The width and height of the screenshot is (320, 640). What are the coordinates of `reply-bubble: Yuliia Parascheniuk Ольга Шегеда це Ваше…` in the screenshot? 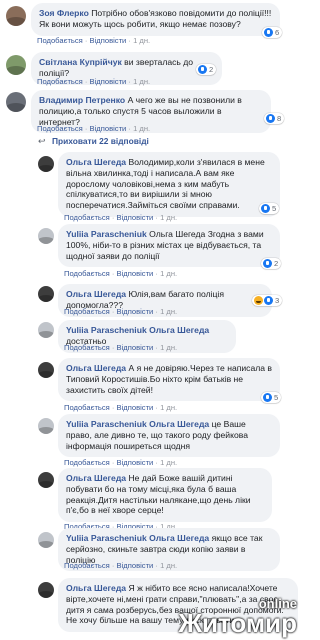 It's located at (169, 436).